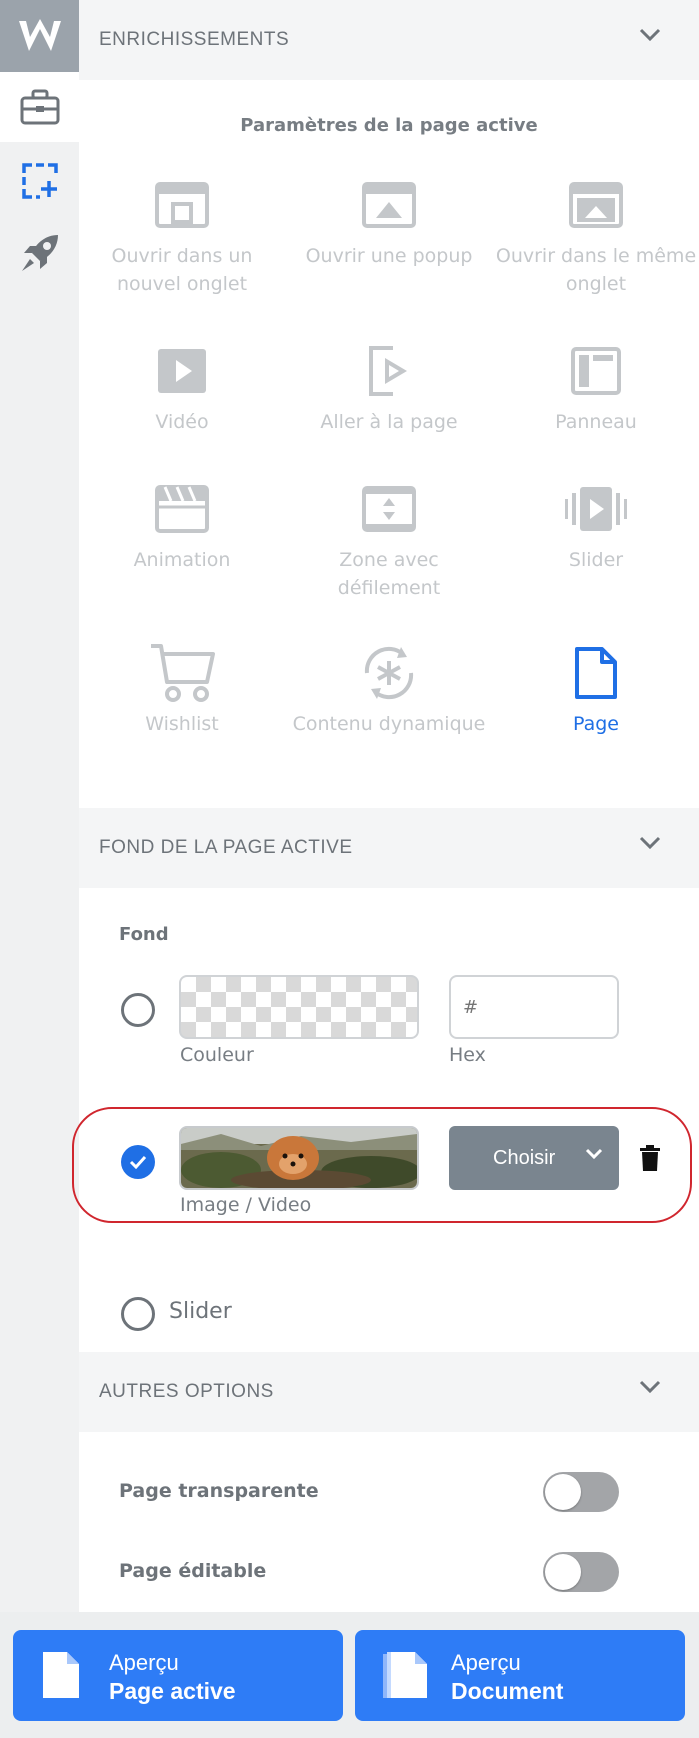 This screenshot has height=1738, width=699. I want to click on tile-panel: Panneau, so click(596, 390).